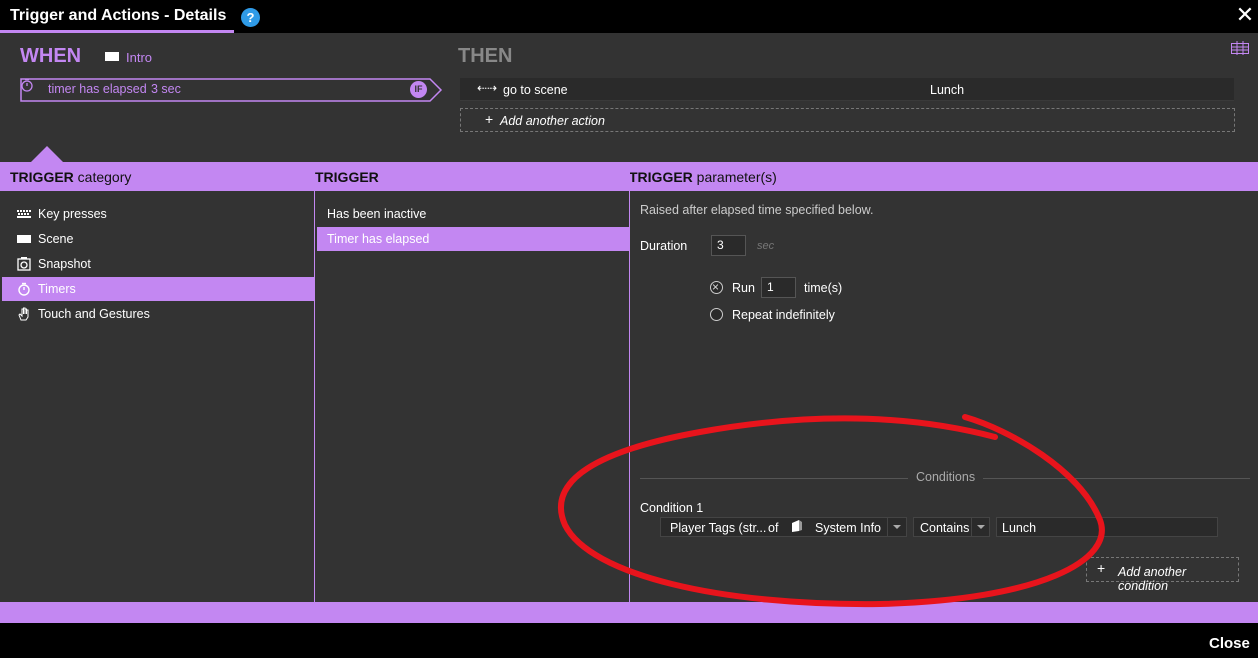 The image size is (1258, 658). Describe the element at coordinates (418, 89) in the screenshot. I see `if-badge-icon: IF` at that location.